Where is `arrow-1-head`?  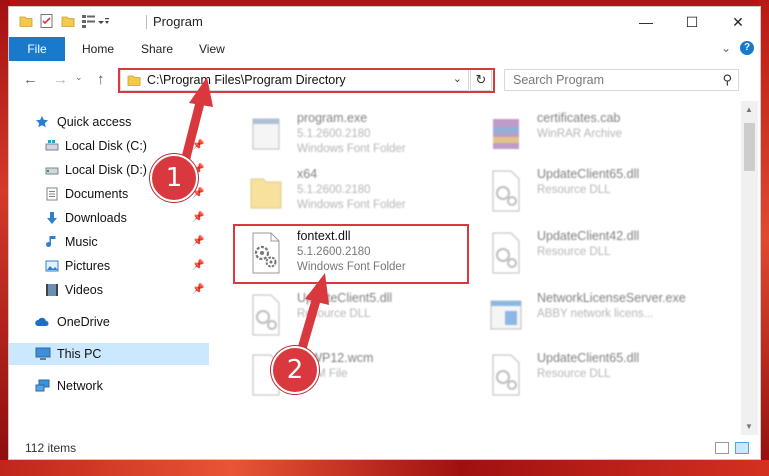
arrow-1-head is located at coordinates (201, 92).